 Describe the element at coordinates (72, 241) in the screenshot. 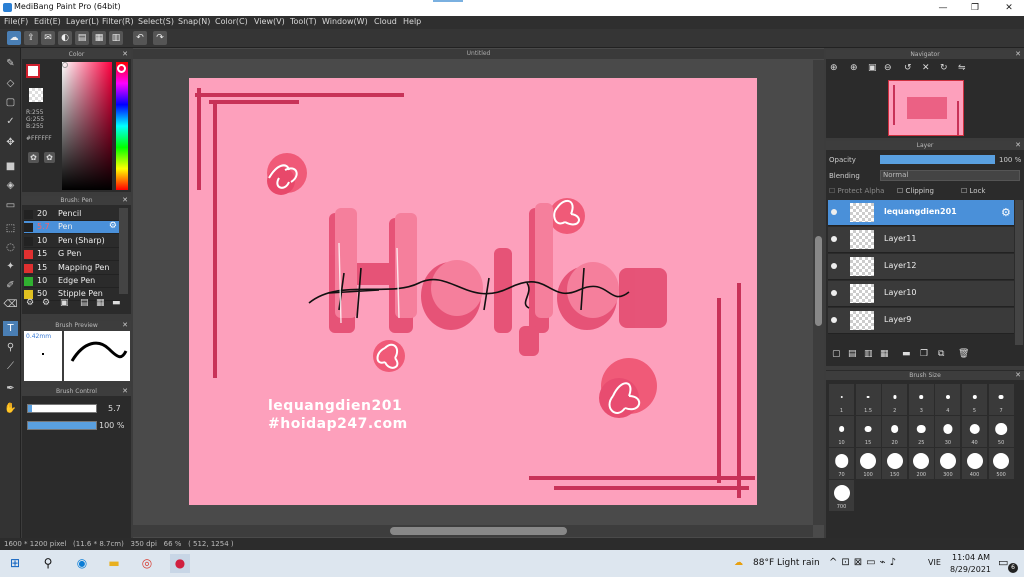

I see `brush-item: 10 Pen (Sharp)` at that location.